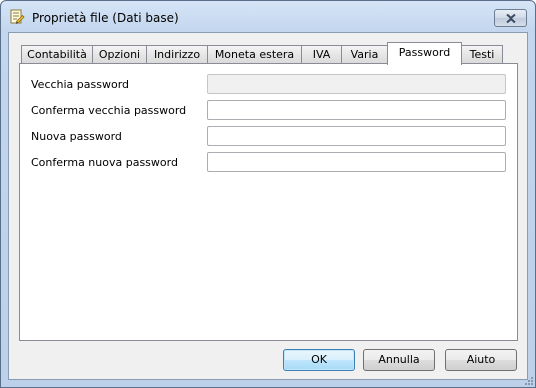 The width and height of the screenshot is (536, 388). What do you see at coordinates (80, 84) in the screenshot?
I see `old-password-label: Vecchia password` at bounding box center [80, 84].